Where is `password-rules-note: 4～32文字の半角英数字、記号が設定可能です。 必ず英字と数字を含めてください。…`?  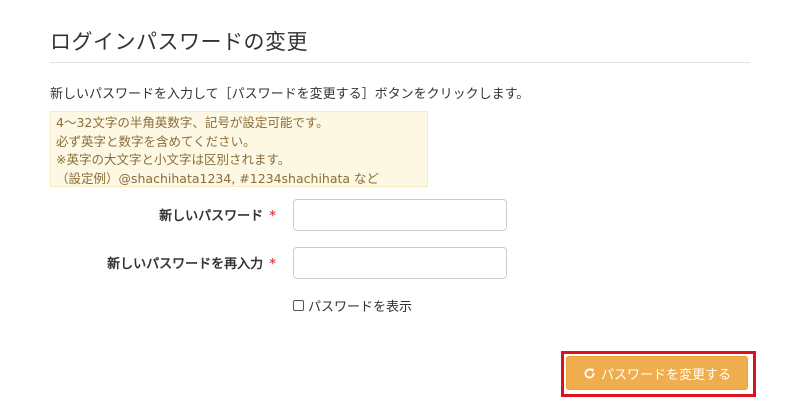 password-rules-note: 4～32文字の半角英数字、記号が設定可能です。 必ず英字と数字を含めてください。… is located at coordinates (239, 149).